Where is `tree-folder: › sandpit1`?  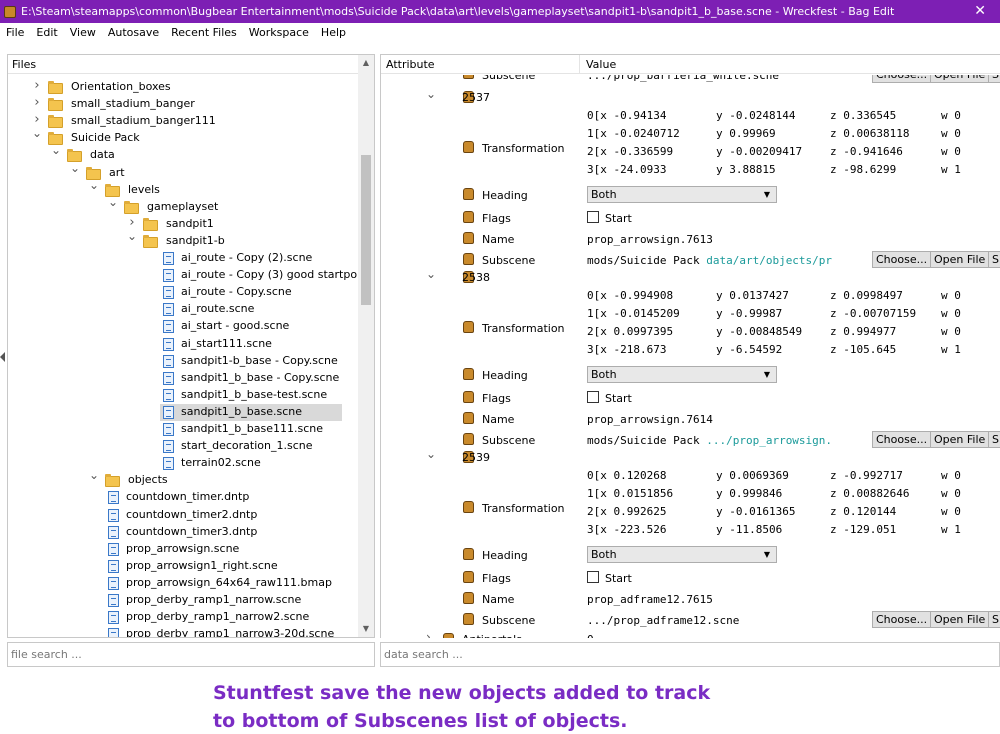
tree-folder: › sandpit1 is located at coordinates (183, 224).